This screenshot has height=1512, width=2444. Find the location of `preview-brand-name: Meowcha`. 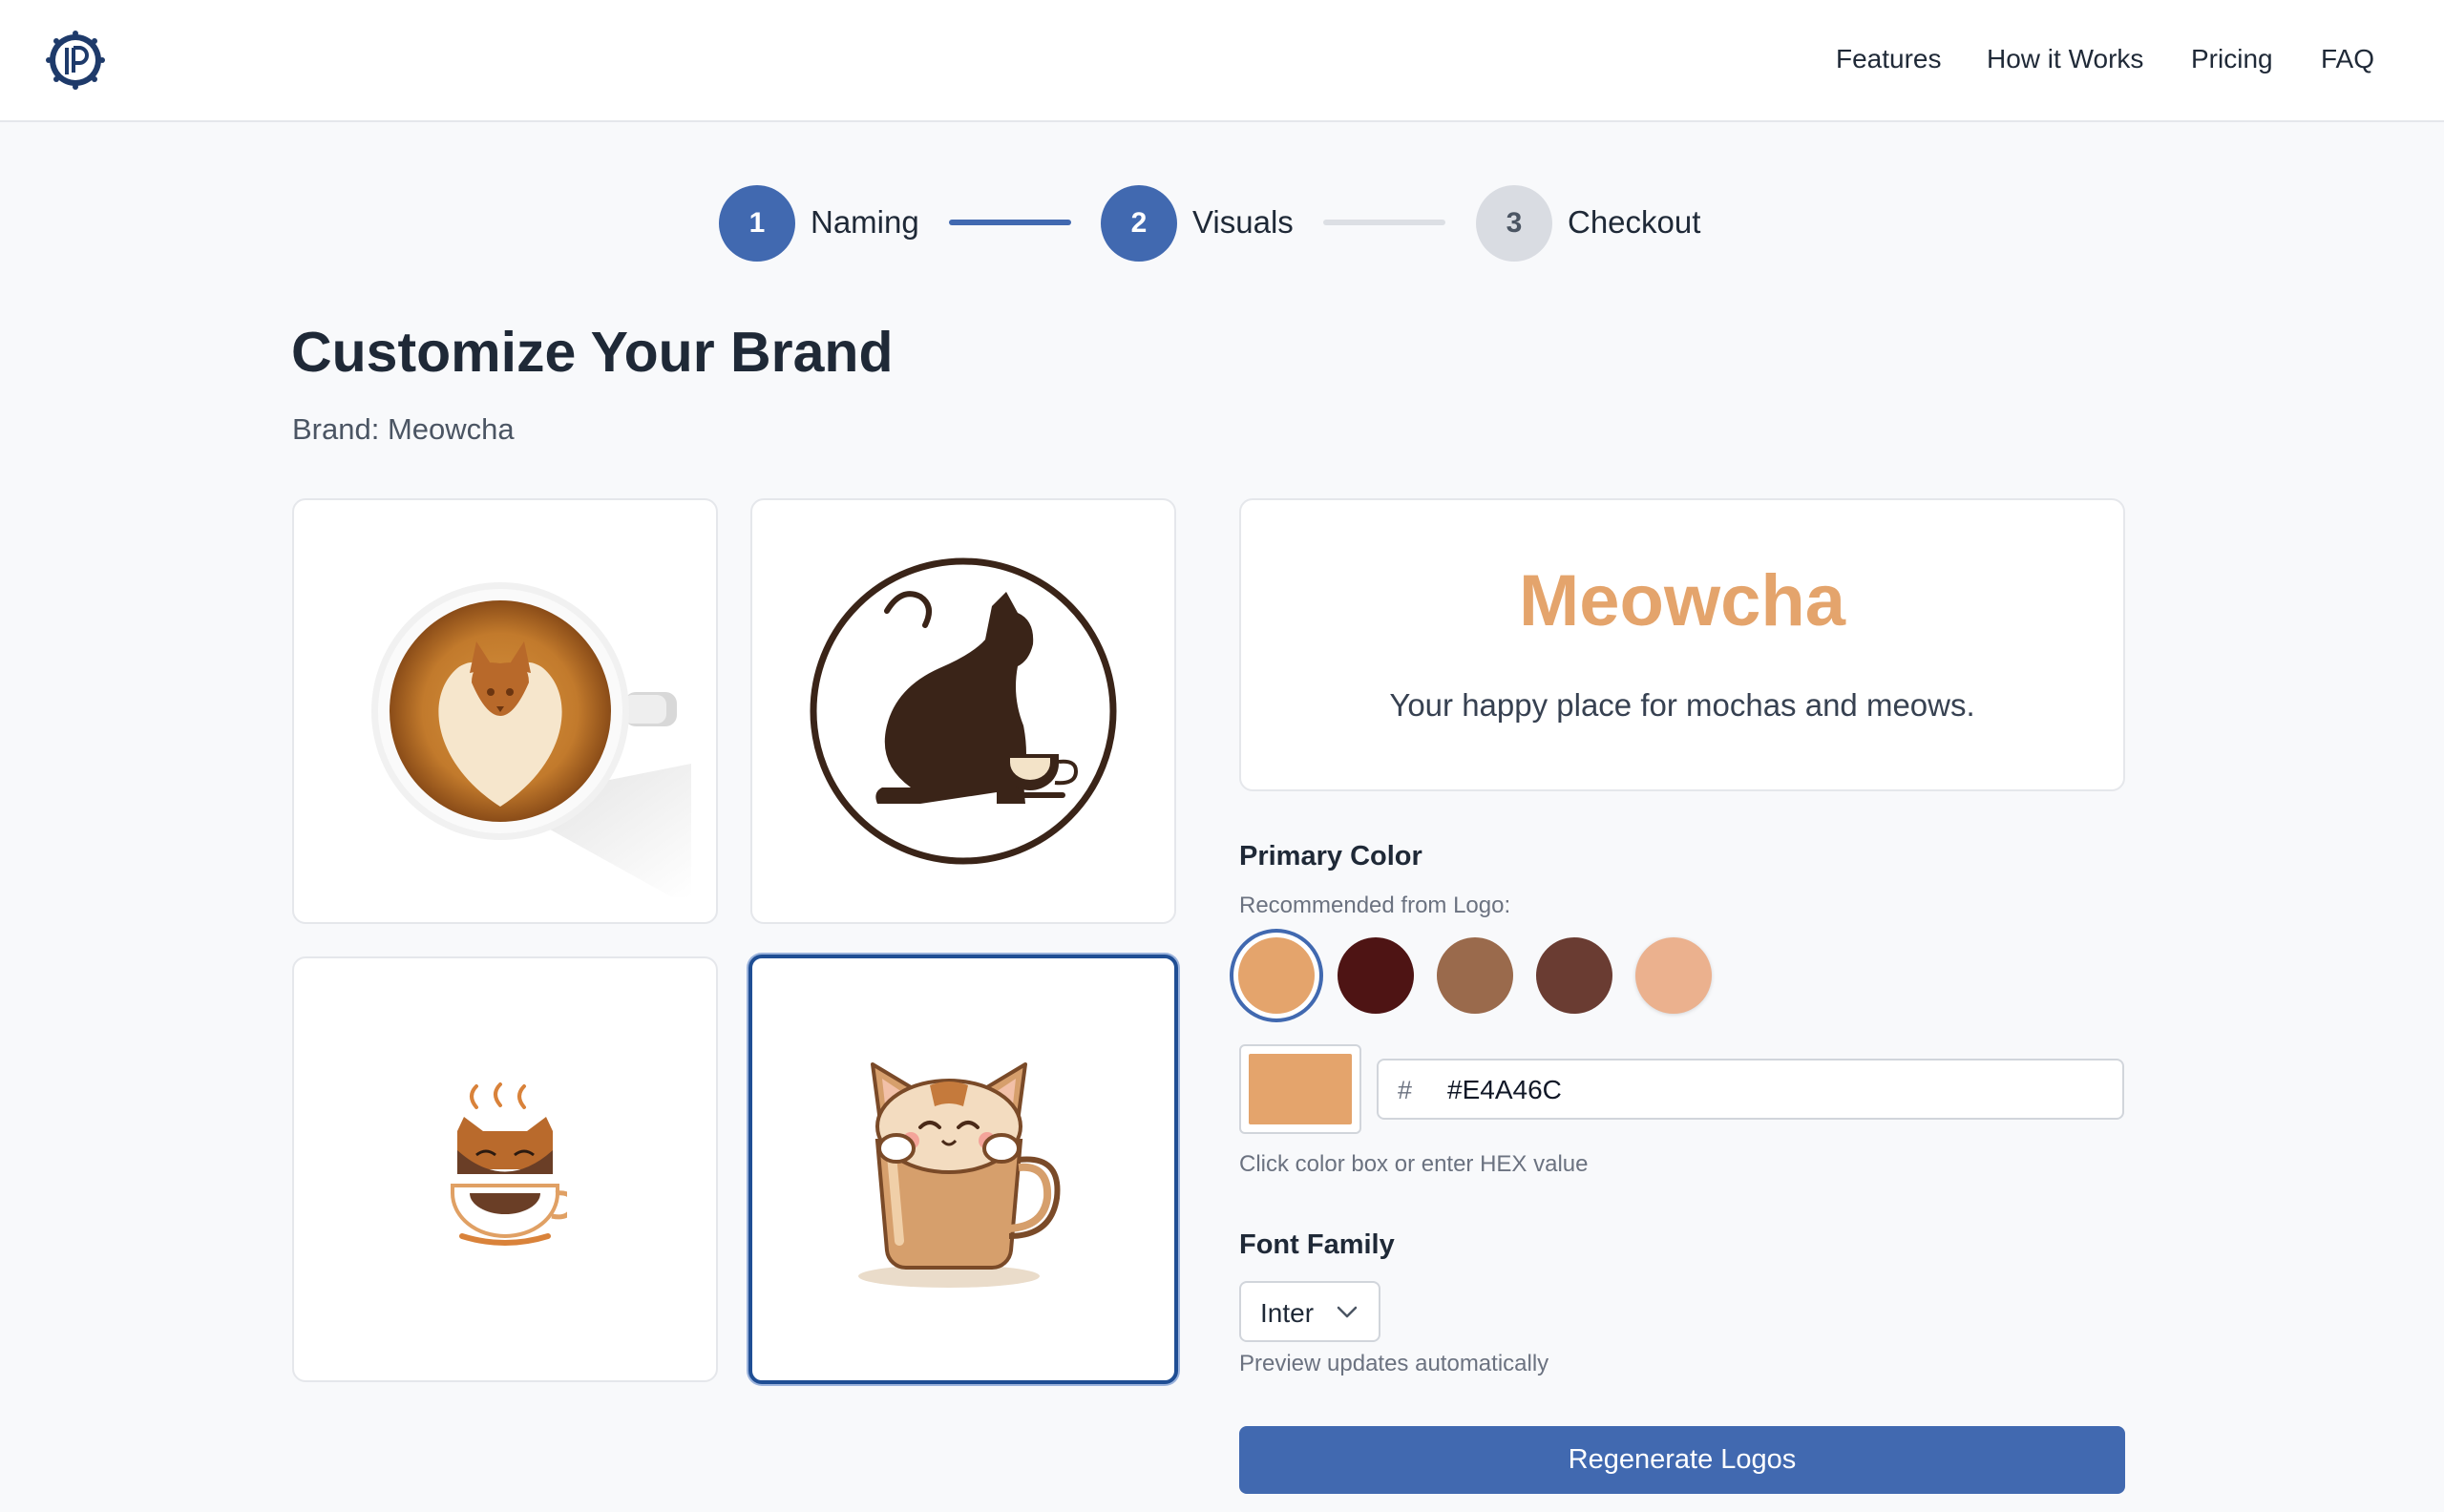

preview-brand-name: Meowcha is located at coordinates (1682, 600).